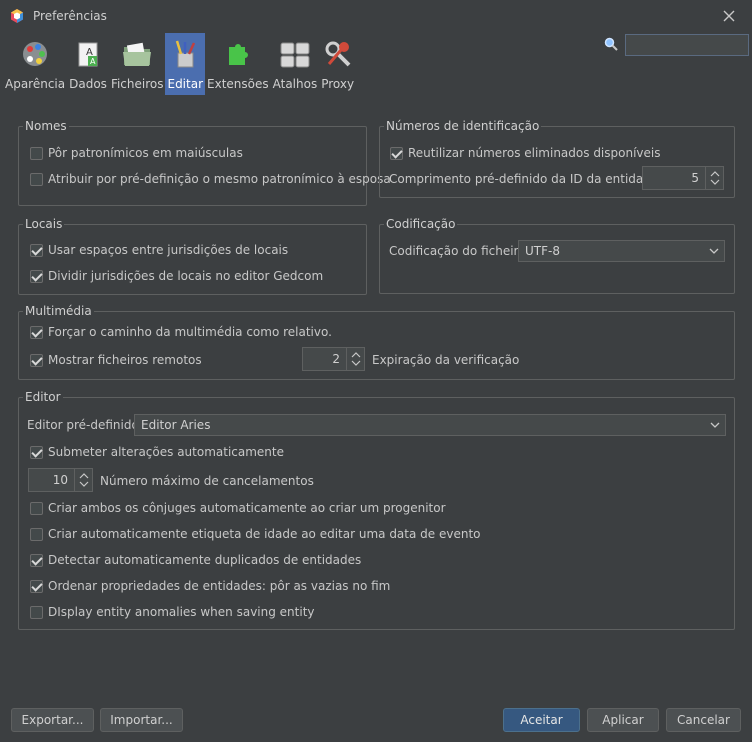 This screenshot has width=752, height=742. I want to click on files-icon, so click(137, 54).